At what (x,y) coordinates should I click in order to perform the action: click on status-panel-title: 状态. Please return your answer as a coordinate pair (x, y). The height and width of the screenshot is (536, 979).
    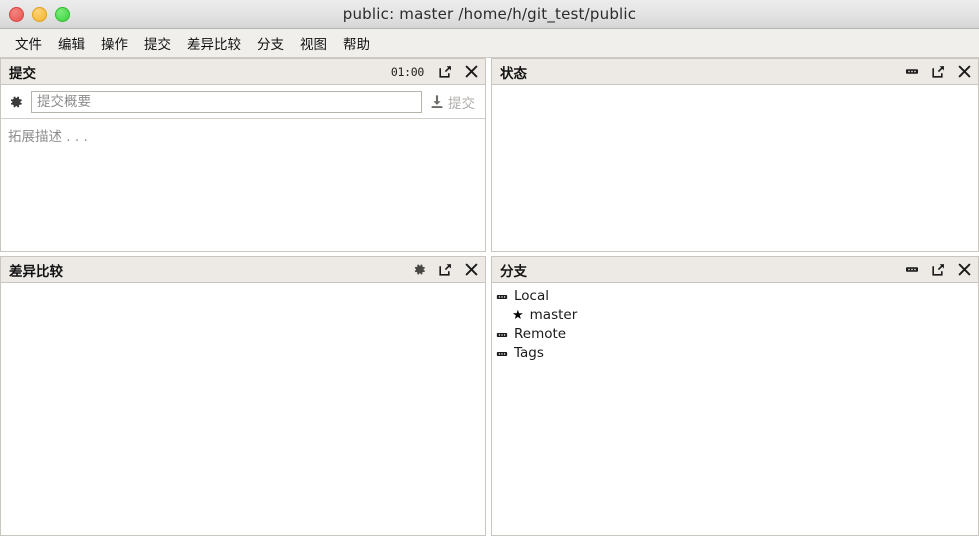
    Looking at the image, I should click on (513, 73).